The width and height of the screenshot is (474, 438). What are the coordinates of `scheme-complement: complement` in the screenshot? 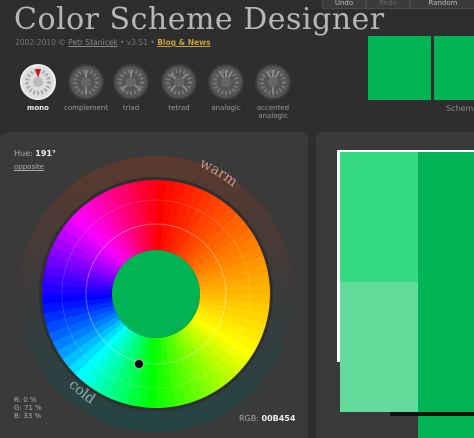 It's located at (86, 88).